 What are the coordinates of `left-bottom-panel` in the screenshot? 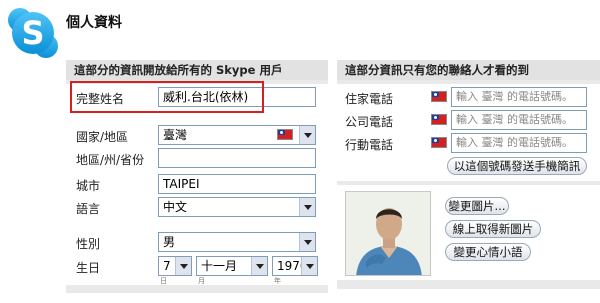 It's located at (197, 298).